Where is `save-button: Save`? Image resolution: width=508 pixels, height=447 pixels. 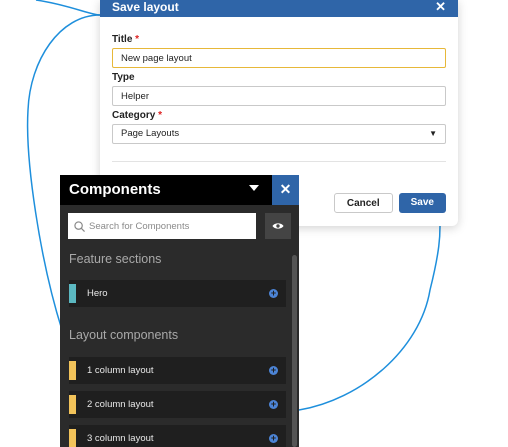 save-button: Save is located at coordinates (422, 203).